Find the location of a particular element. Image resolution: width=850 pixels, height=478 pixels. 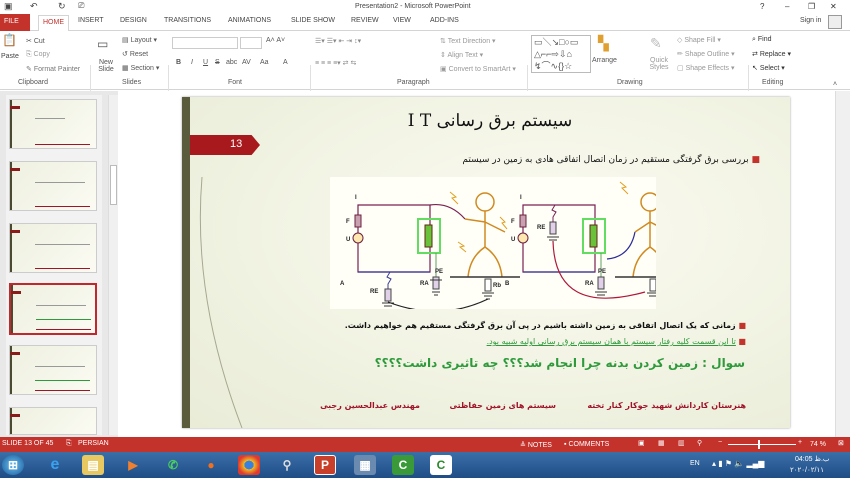

tab-insert: INSERT is located at coordinates (91, 20).